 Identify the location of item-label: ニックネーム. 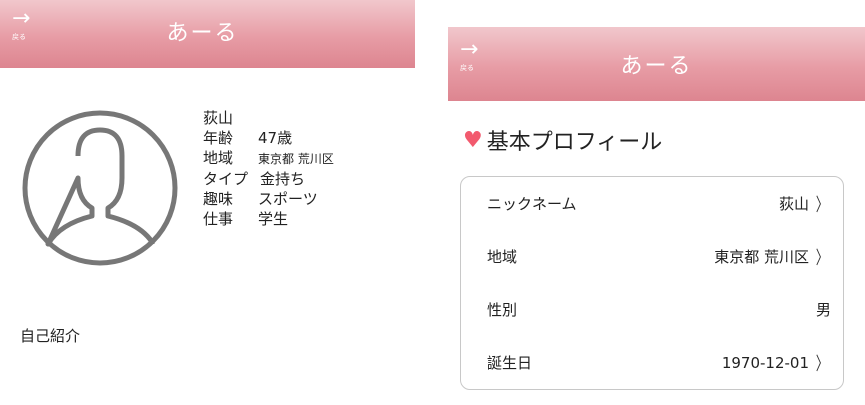
(532, 204).